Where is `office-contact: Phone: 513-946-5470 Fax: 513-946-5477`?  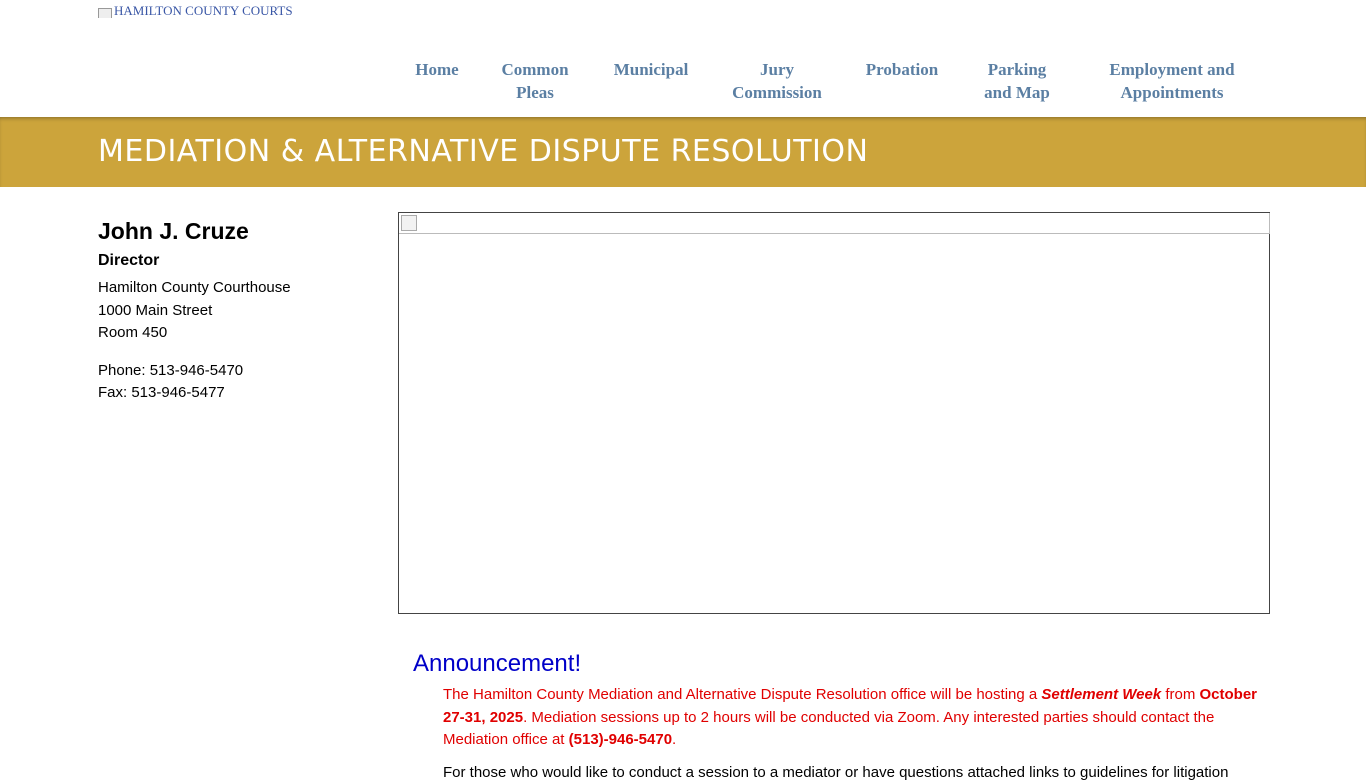 office-contact: Phone: 513-946-5470 Fax: 513-946-5477 is located at coordinates (238, 382).